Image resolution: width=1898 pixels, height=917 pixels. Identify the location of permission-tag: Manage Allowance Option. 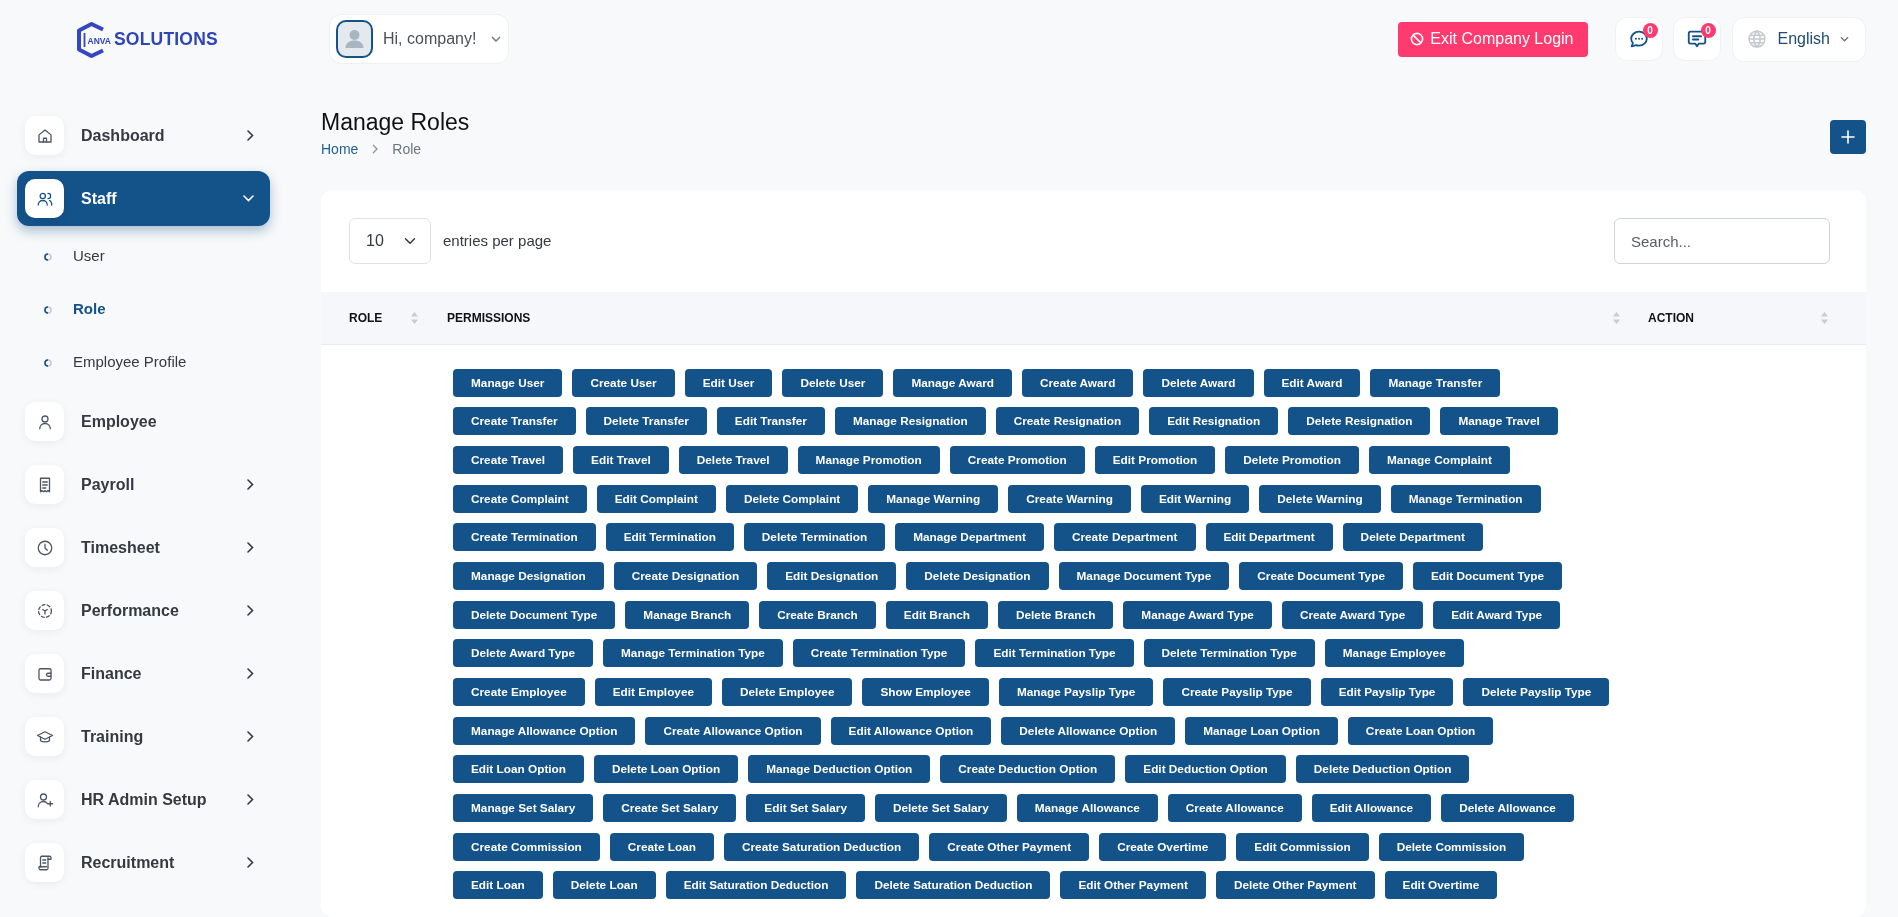
(544, 730).